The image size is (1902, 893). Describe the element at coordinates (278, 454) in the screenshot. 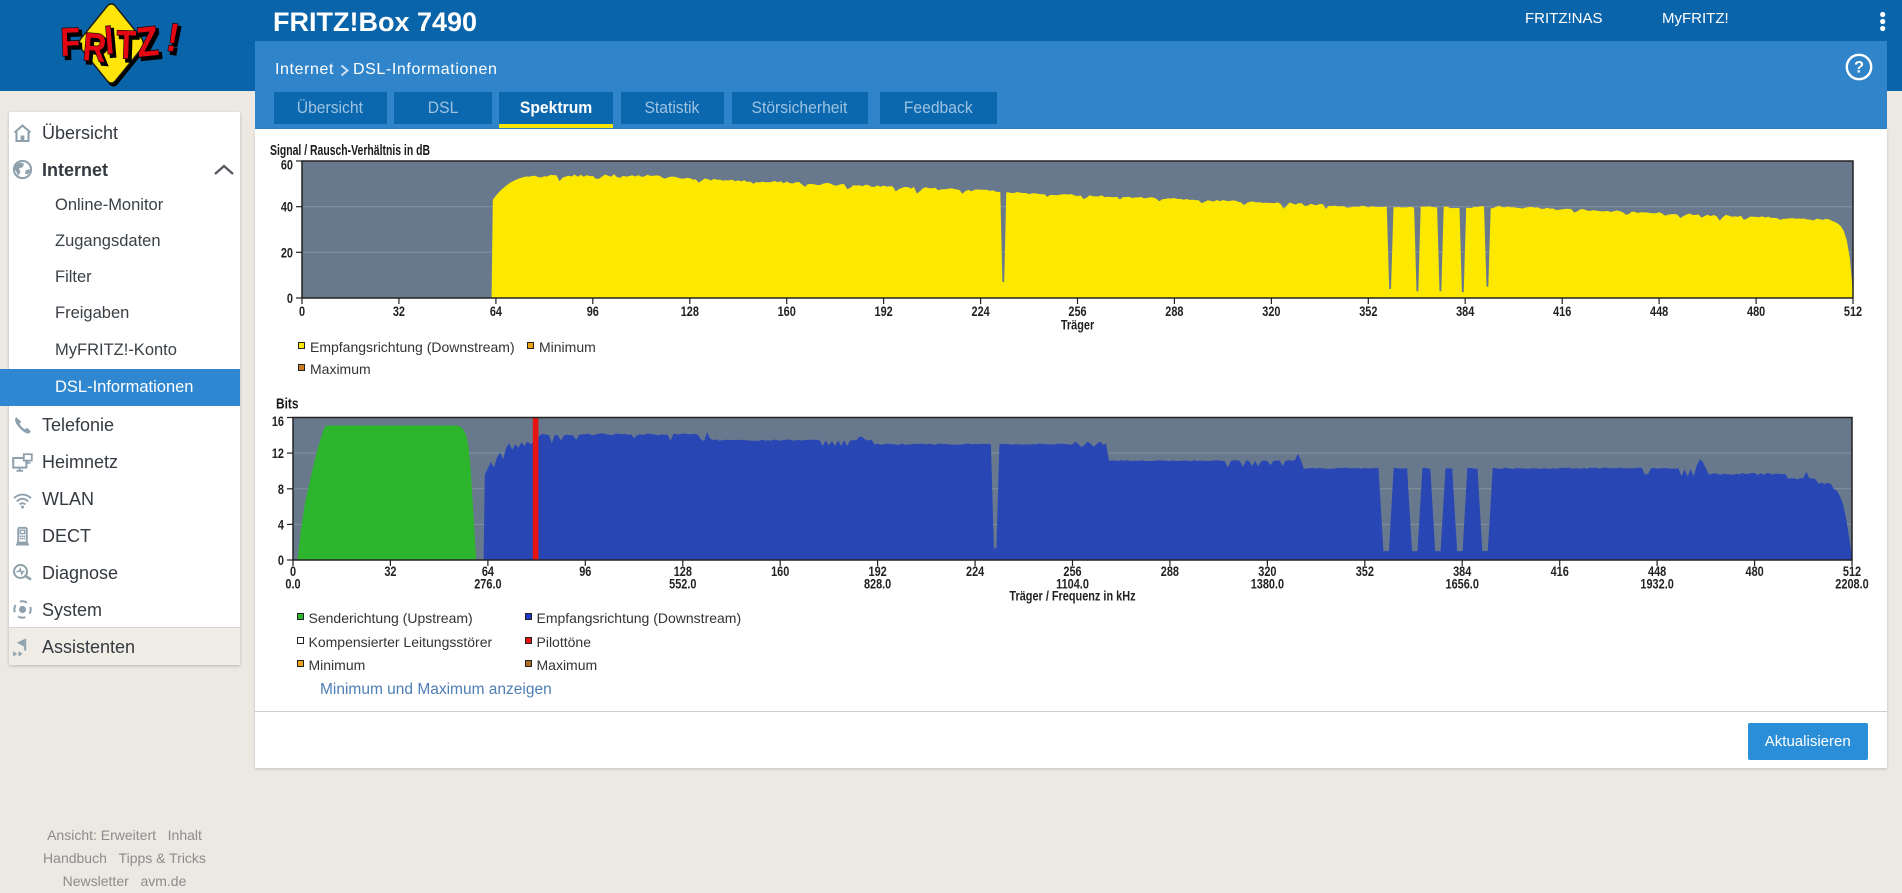

I see `svg-text: 12` at that location.